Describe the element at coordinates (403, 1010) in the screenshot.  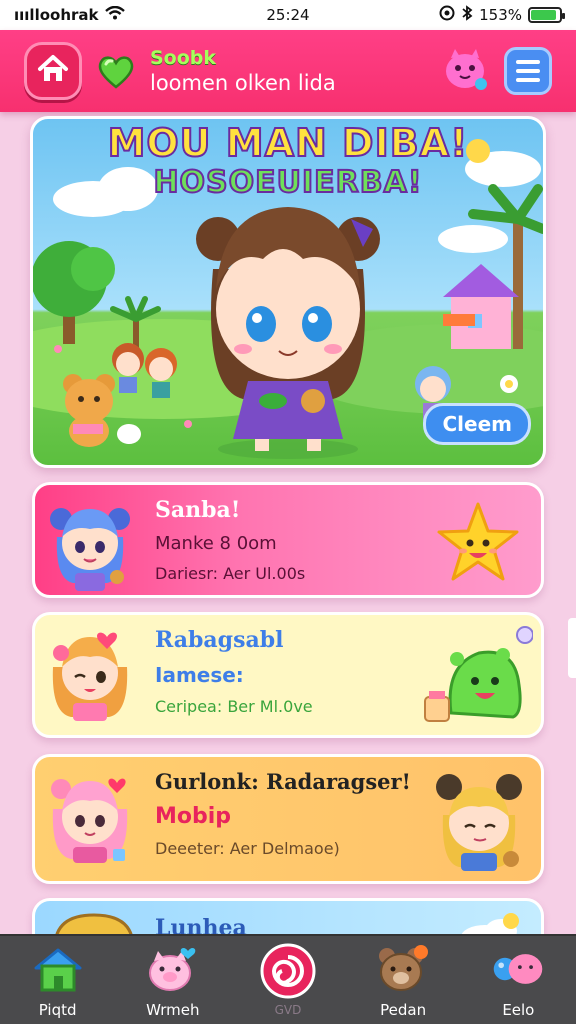
I see `nav-label: Pedan` at that location.